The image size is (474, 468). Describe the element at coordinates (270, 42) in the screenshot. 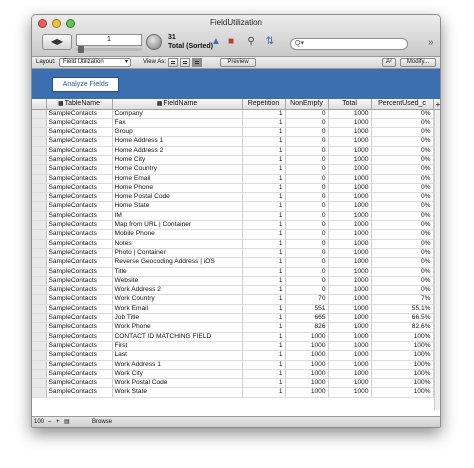

I see `sort-icon: ⇅` at that location.